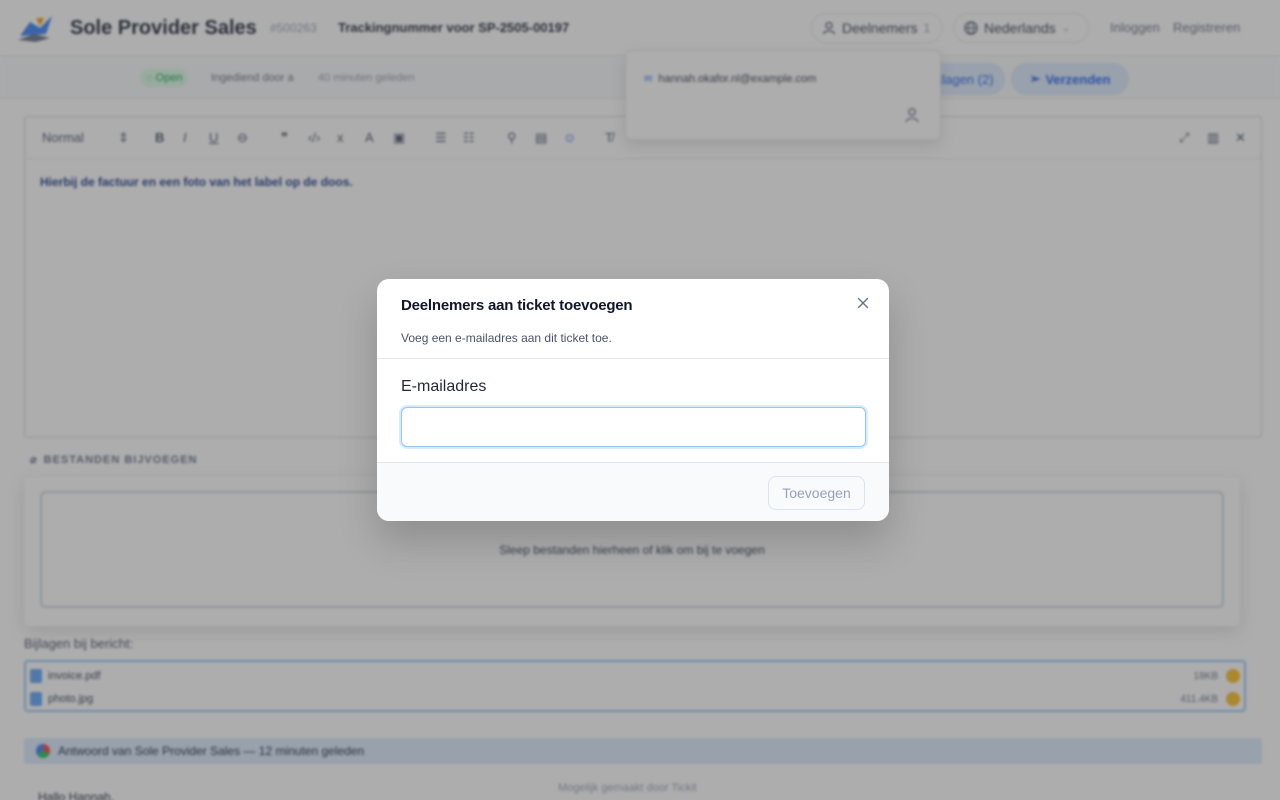 This screenshot has height=800, width=1280. What do you see at coordinates (517, 305) in the screenshot?
I see `dialog-title: Deelnemers aan ticket toevoegen` at bounding box center [517, 305].